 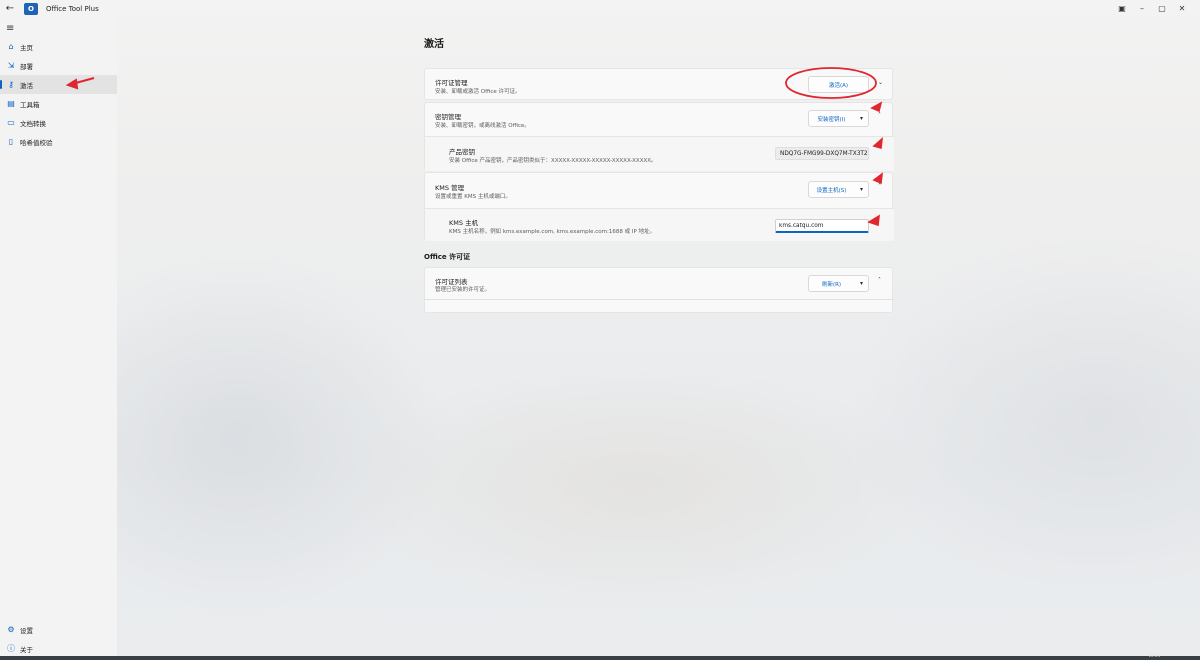 I want to click on taskbar-clock: 10:04, so click(x=1154, y=655).